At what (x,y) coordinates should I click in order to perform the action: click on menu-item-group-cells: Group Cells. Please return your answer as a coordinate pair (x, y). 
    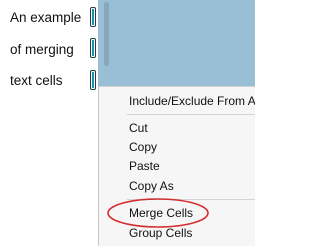
    Looking at the image, I should click on (160, 233).